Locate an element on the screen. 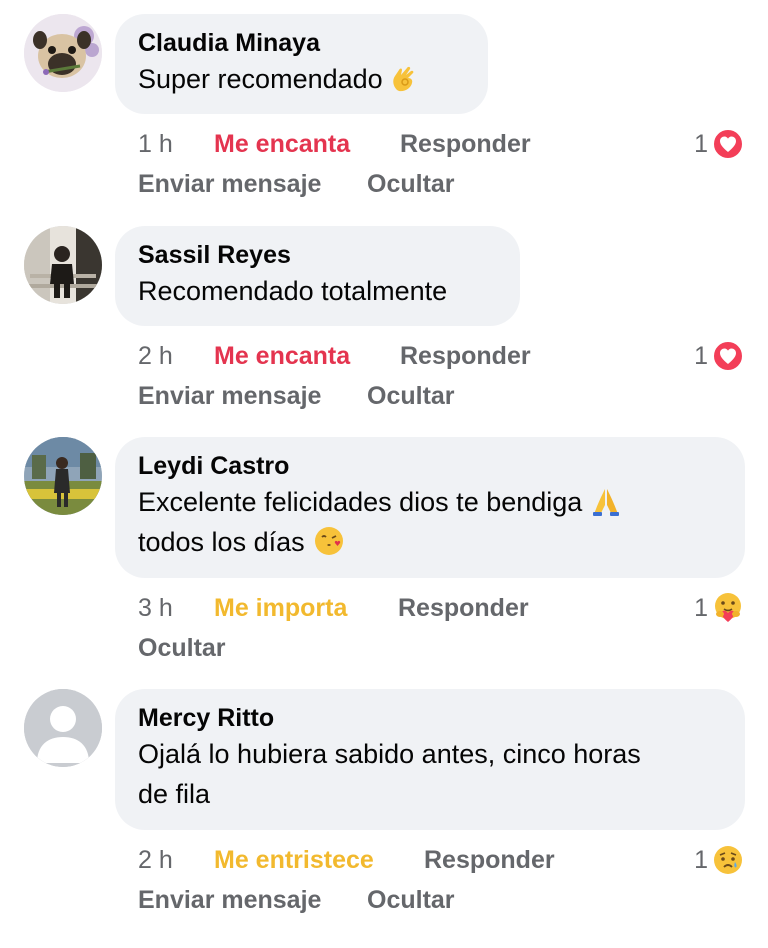  comment-author: Claudia Minaya is located at coordinates (301, 43).